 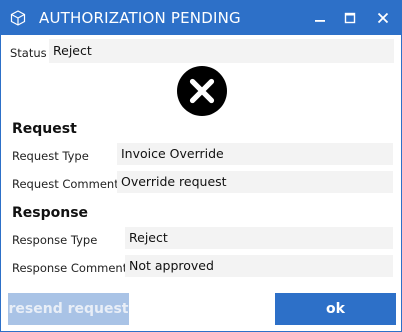 What do you see at coordinates (259, 238) in the screenshot?
I see `response-type-field: Reject` at bounding box center [259, 238].